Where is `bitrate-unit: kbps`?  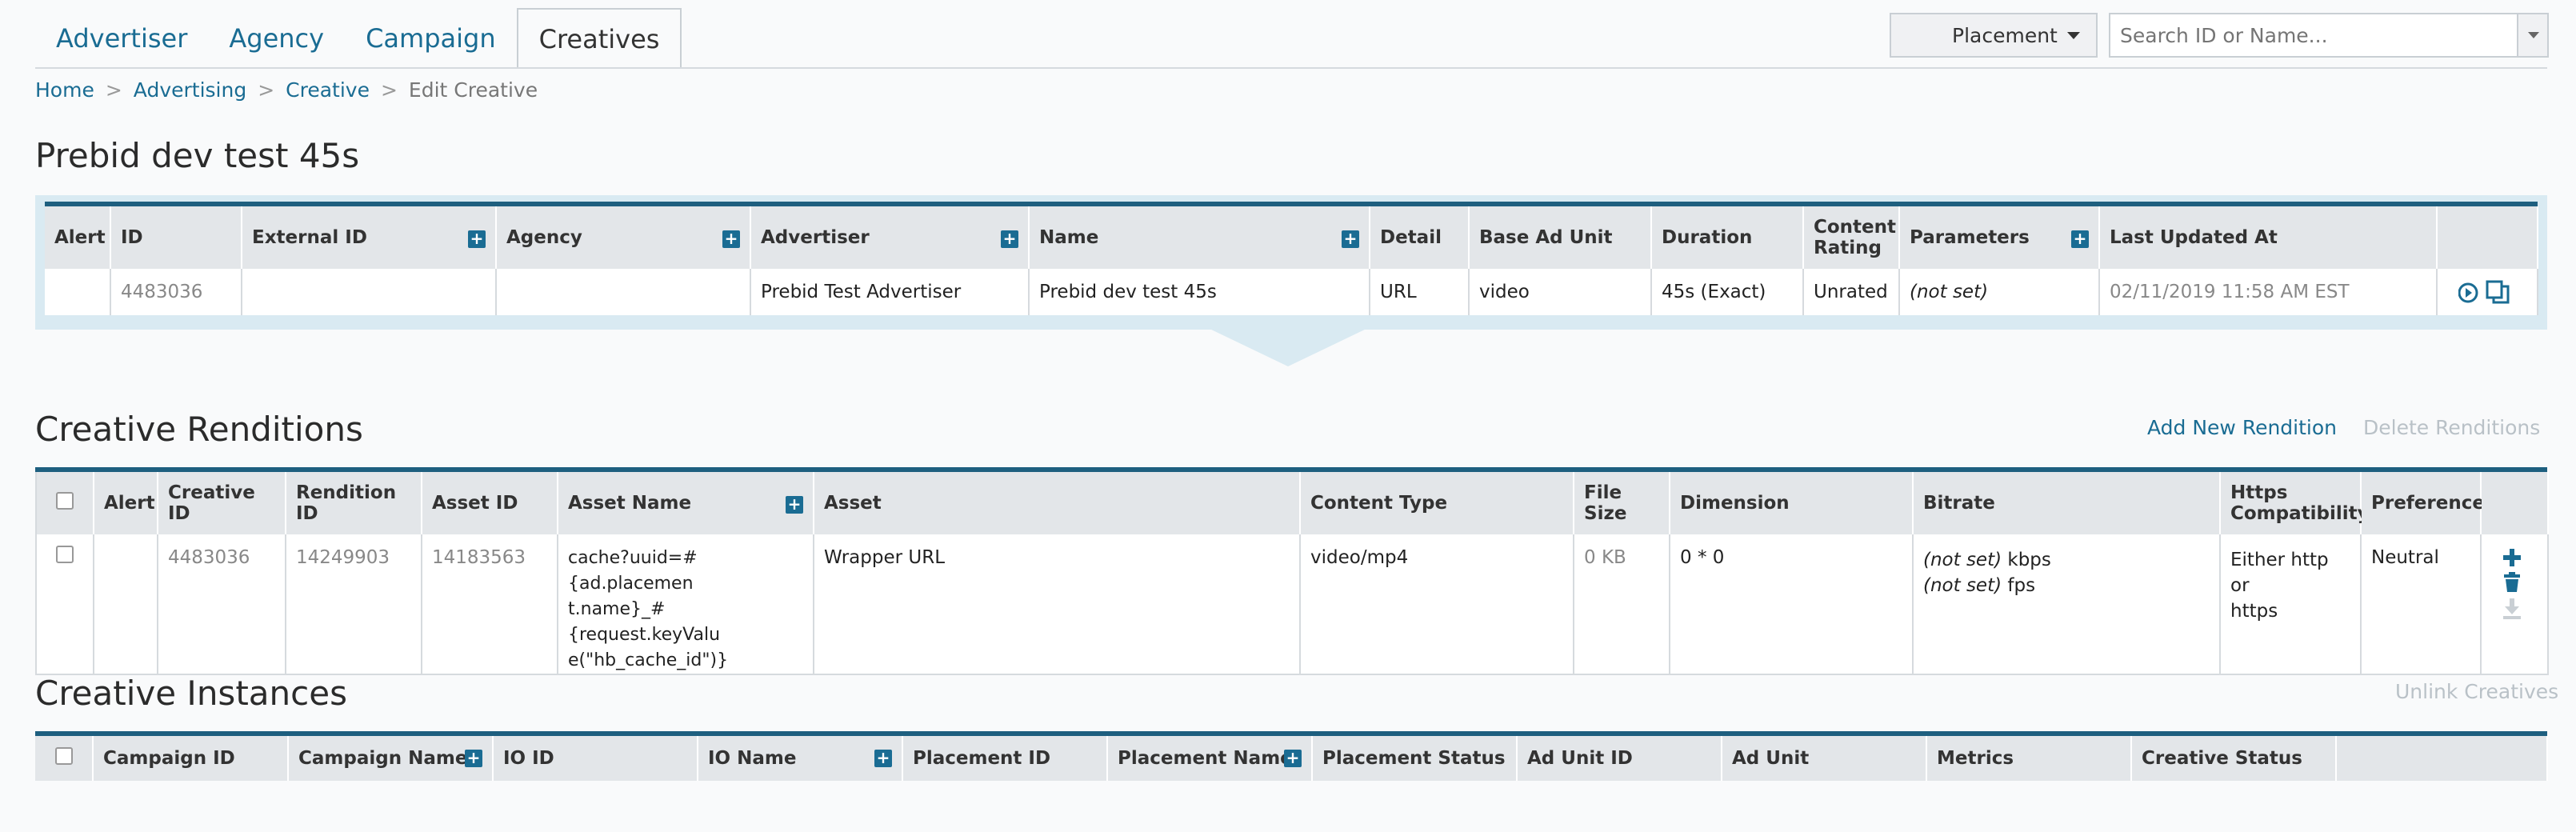 bitrate-unit: kbps is located at coordinates (2029, 560).